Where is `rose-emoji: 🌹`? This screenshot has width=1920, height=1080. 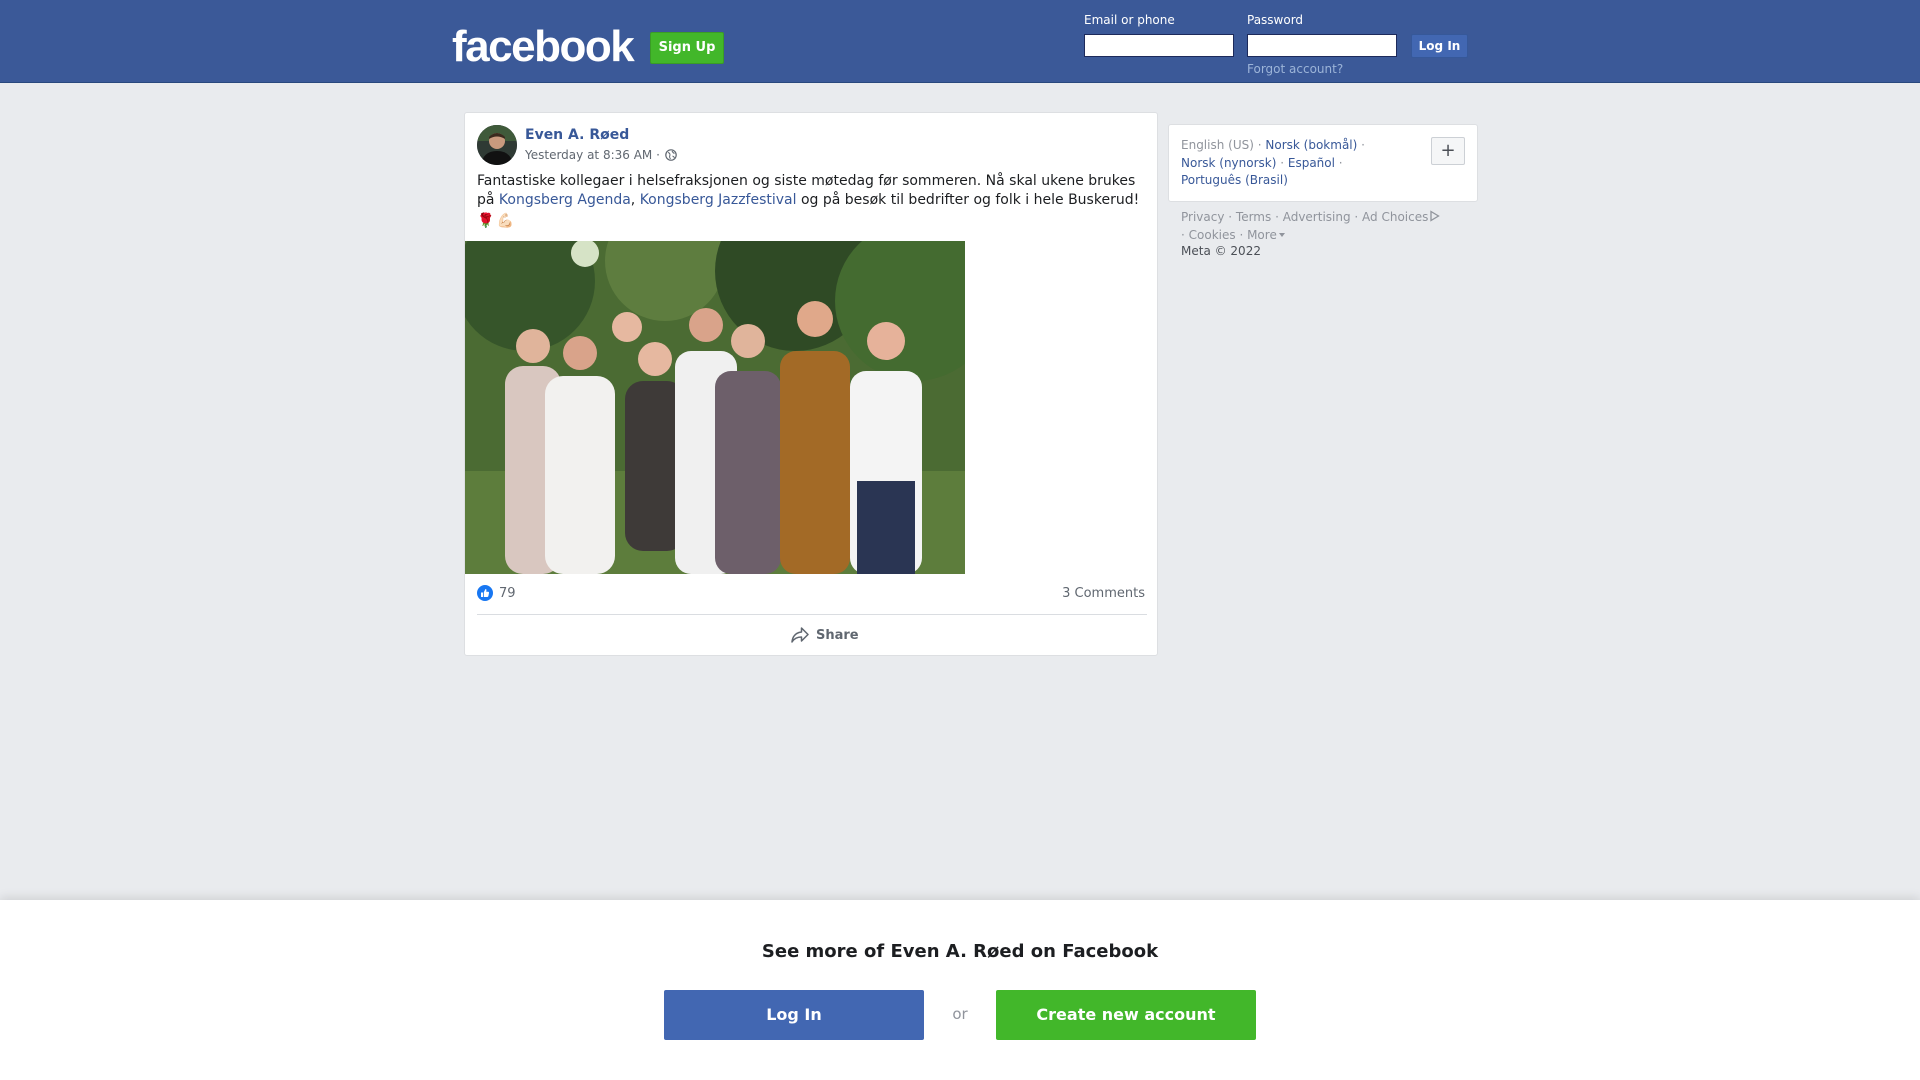 rose-emoji: 🌹 is located at coordinates (486, 221).